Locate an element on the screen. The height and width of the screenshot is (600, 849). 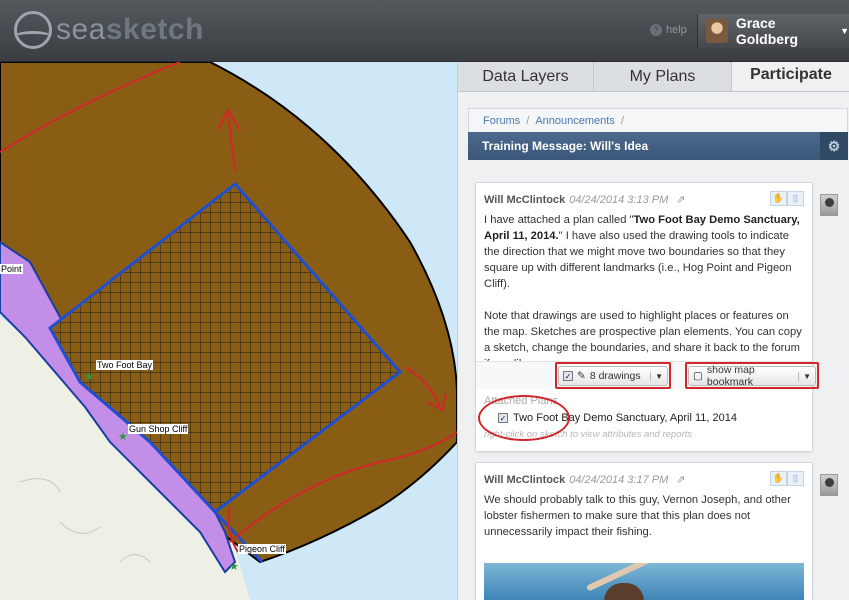
gear-icon: ⚙ is located at coordinates (834, 146).